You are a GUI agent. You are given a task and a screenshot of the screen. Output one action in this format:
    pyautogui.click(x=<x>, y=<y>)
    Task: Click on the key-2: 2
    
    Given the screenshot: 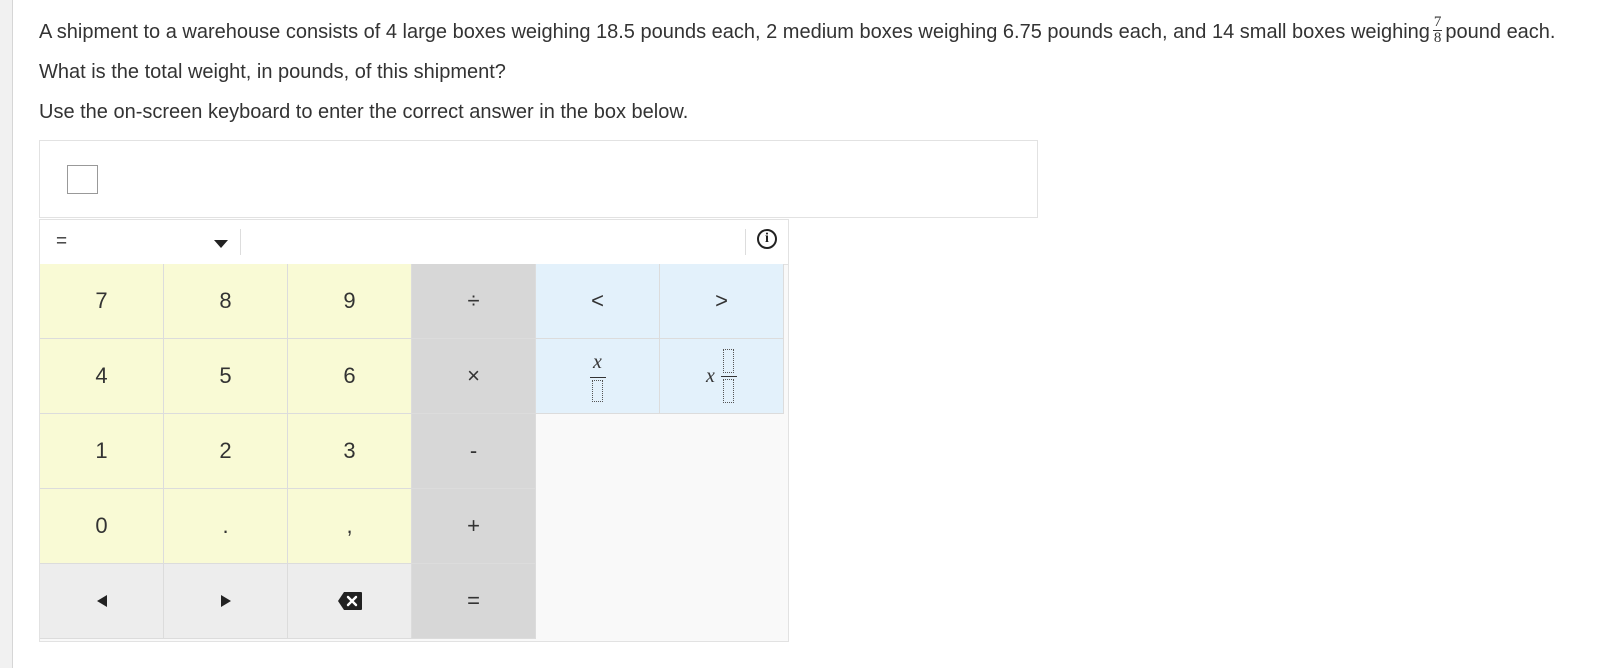 What is the action you would take?
    pyautogui.click(x=226, y=451)
    